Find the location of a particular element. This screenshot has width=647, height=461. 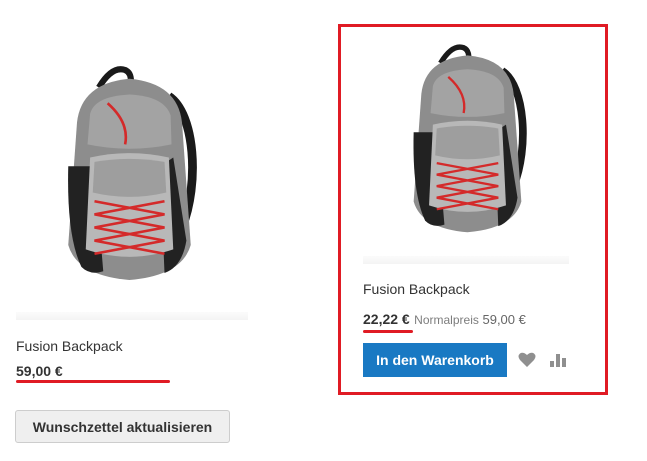

special-price: 22,22 € is located at coordinates (386, 319).